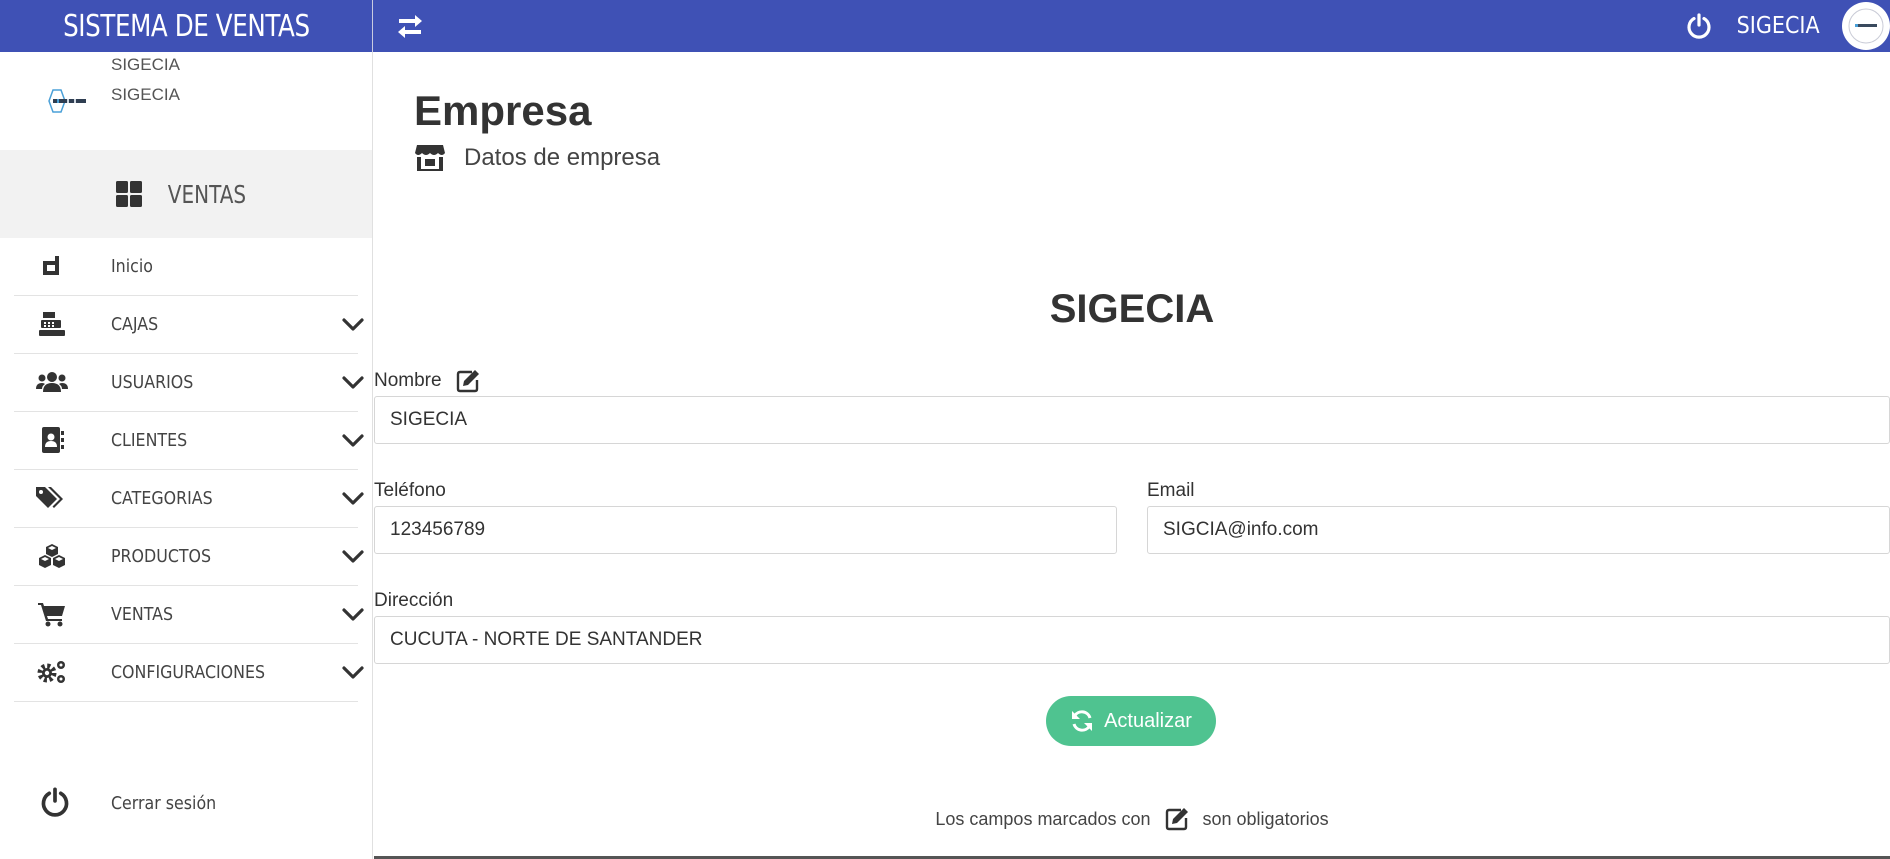 Image resolution: width=1890 pixels, height=859 pixels. Describe the element at coordinates (1082, 721) in the screenshot. I see `refresh-icon` at that location.